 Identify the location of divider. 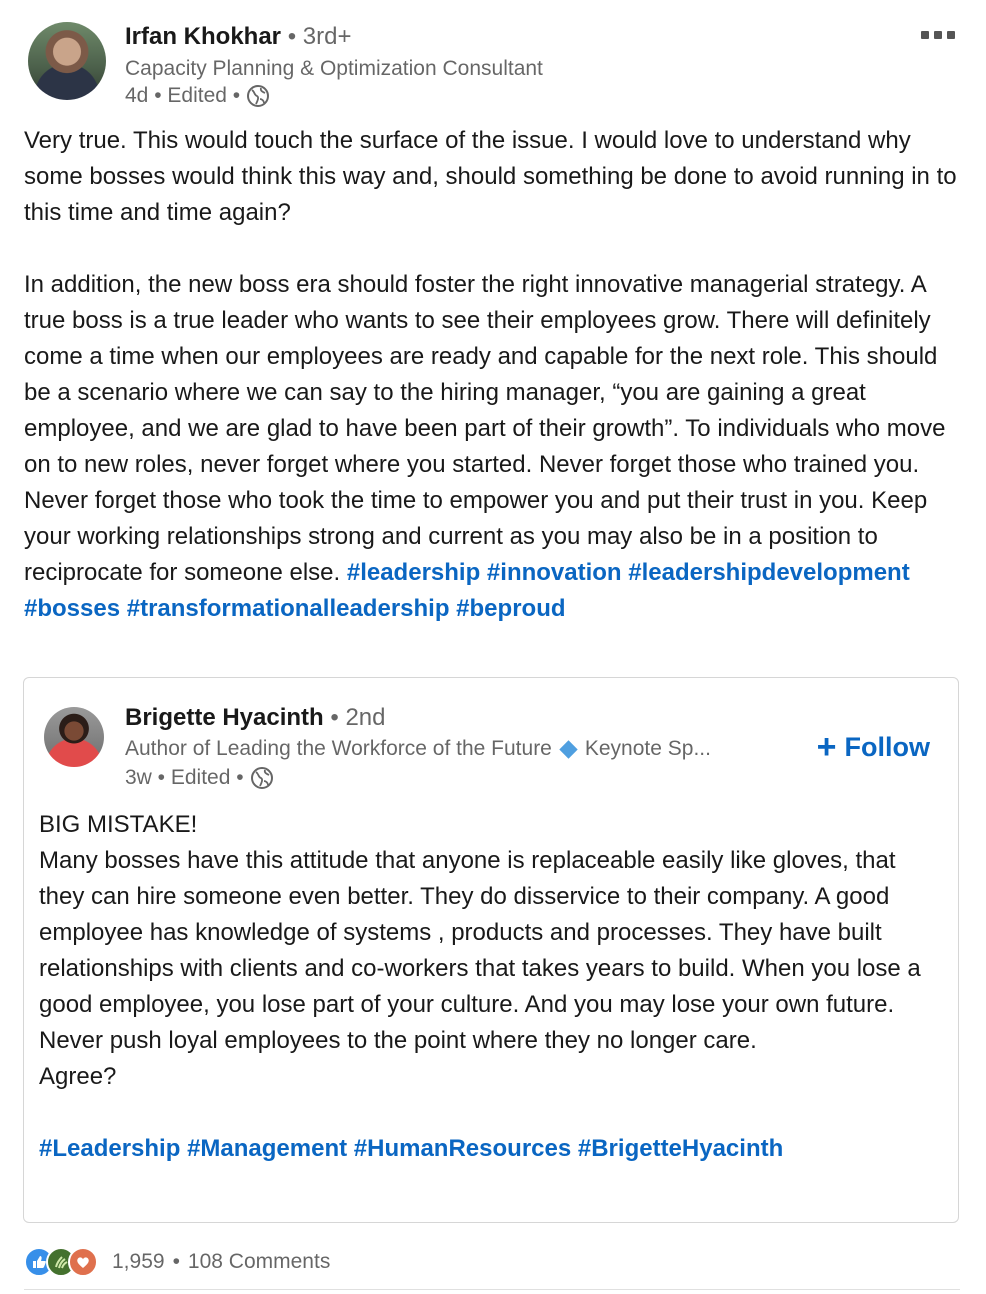
(492, 1289).